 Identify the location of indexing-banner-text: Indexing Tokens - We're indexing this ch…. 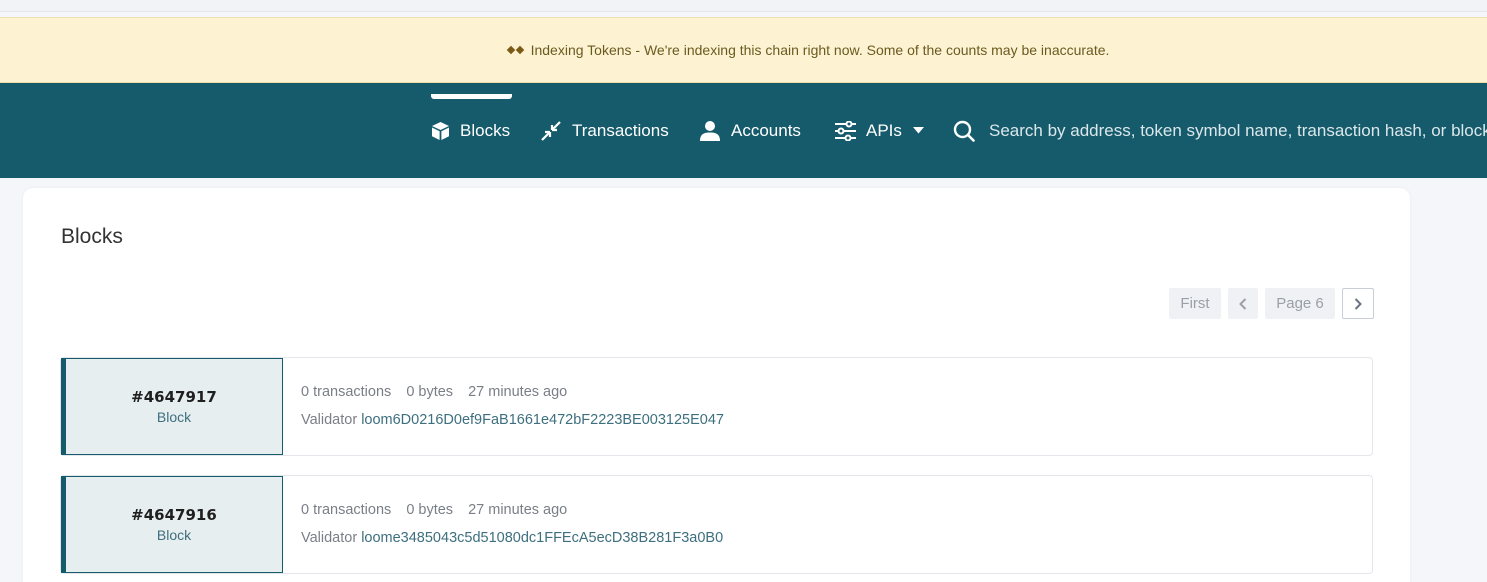
(820, 50).